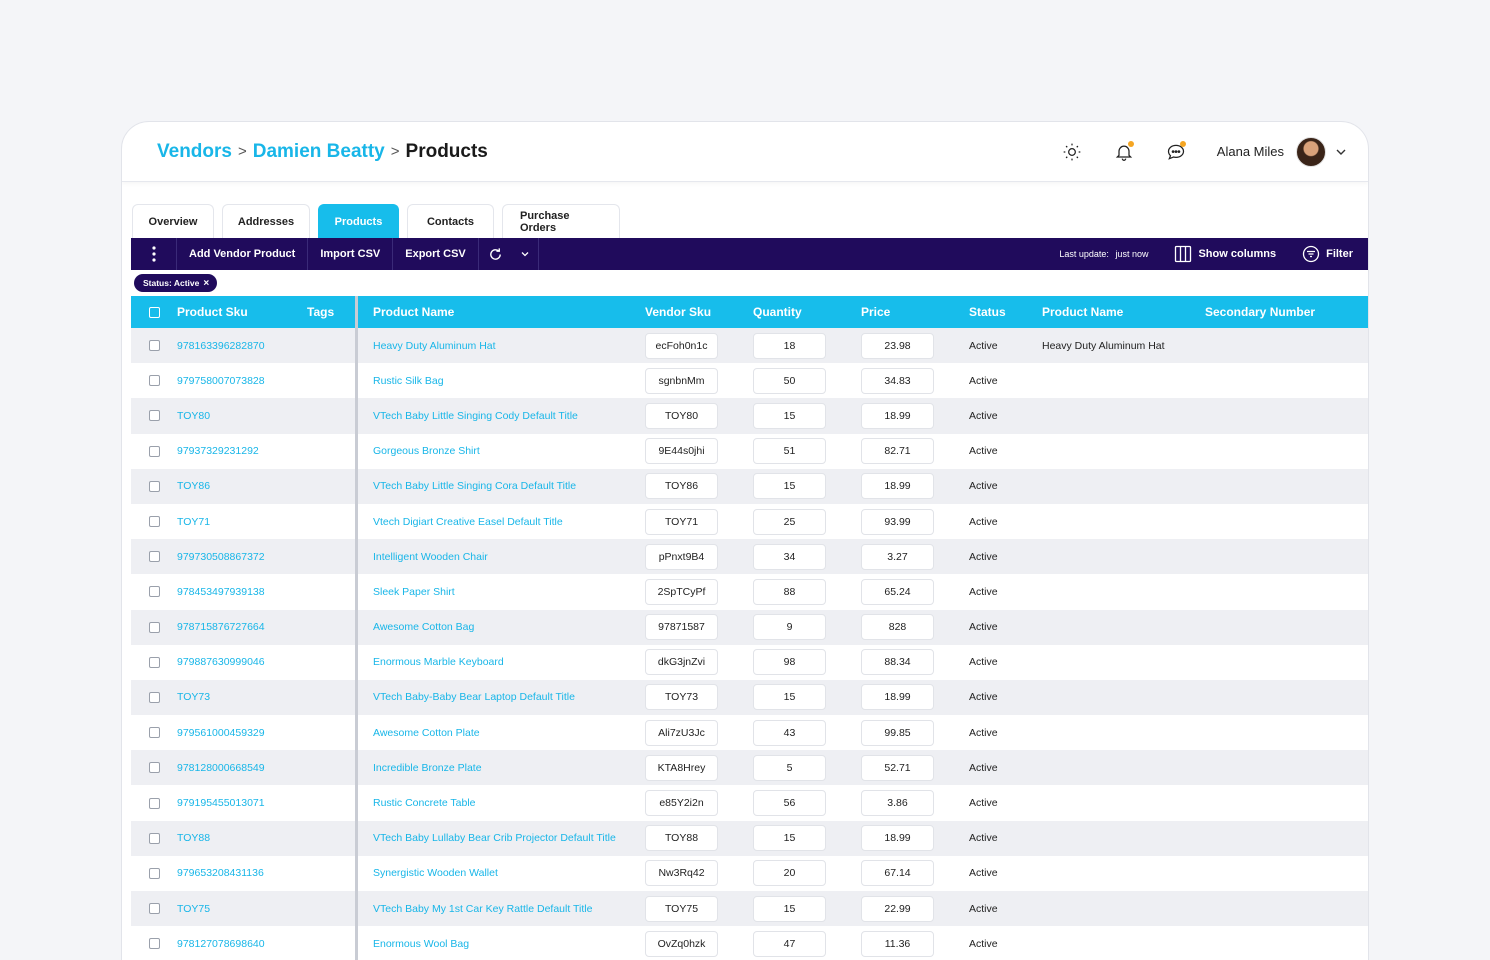 Image resolution: width=1490 pixels, height=960 pixels. Describe the element at coordinates (242, 768) in the screenshot. I see `product-sku-link: 978128000668549` at that location.